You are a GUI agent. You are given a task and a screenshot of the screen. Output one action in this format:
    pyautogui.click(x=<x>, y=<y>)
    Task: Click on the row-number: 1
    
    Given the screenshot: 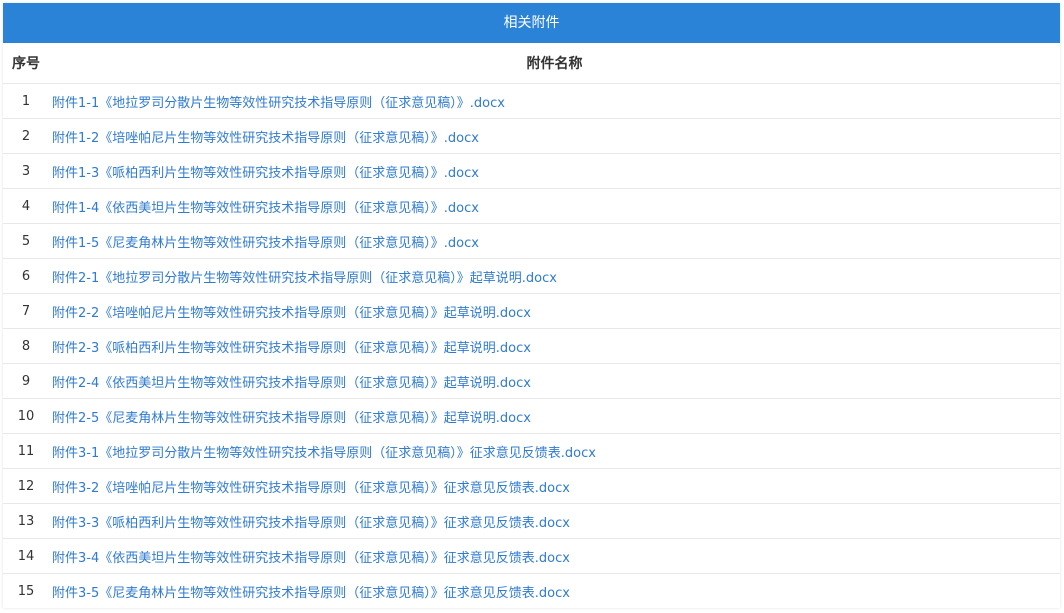 What is the action you would take?
    pyautogui.click(x=26, y=101)
    